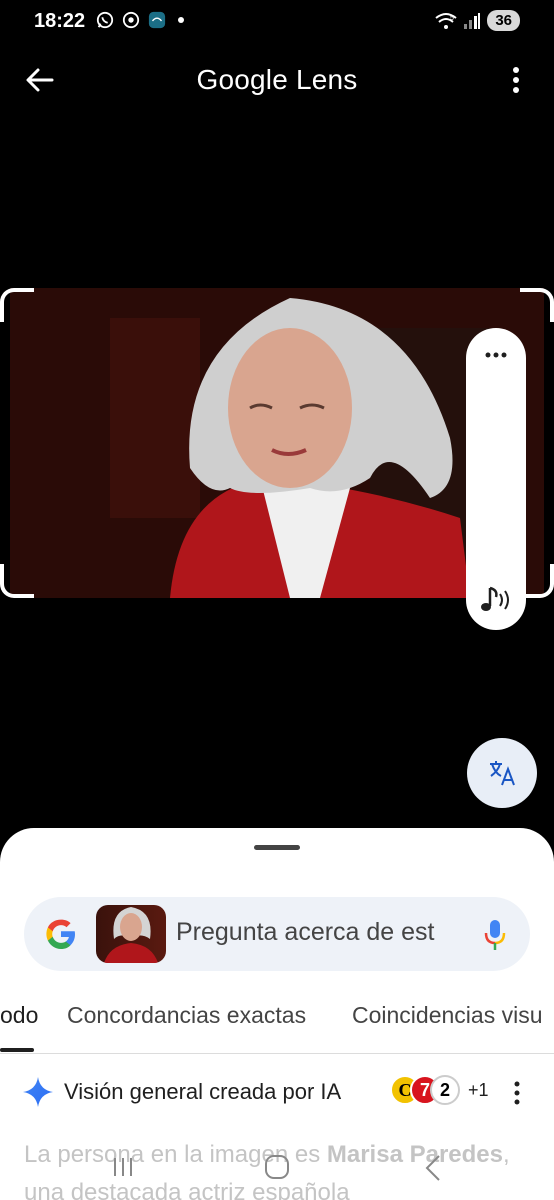  What do you see at coordinates (496, 600) in the screenshot?
I see `song-search-icon` at bounding box center [496, 600].